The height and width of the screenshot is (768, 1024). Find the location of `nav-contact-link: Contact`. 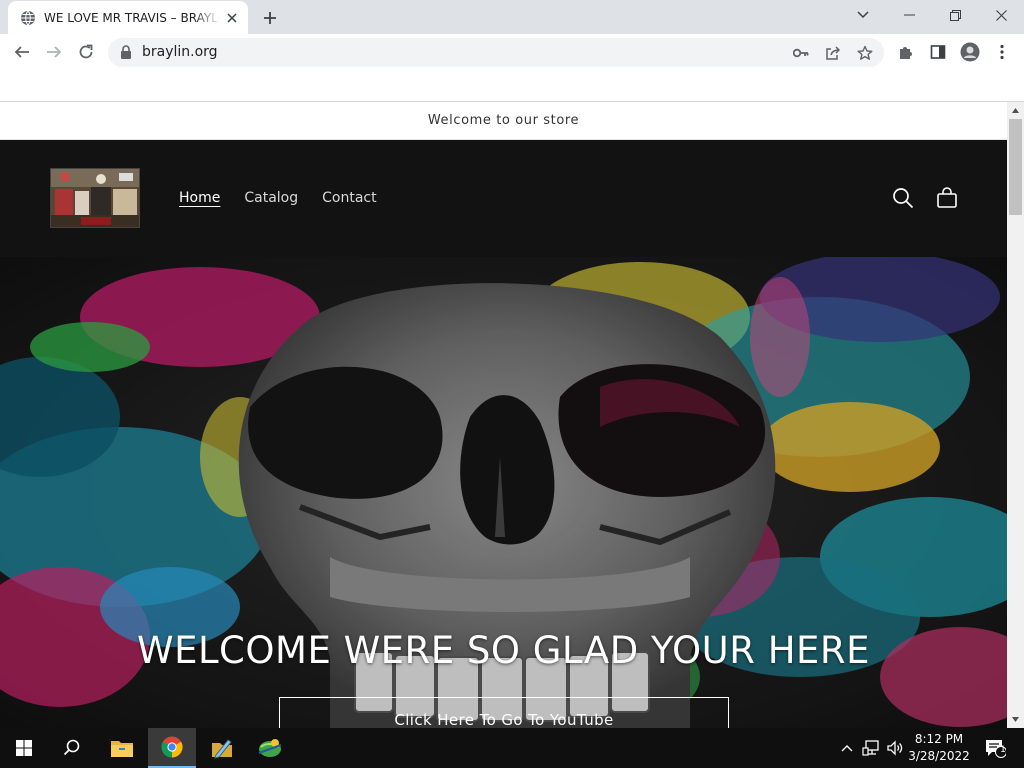

nav-contact-link: Contact is located at coordinates (349, 198).